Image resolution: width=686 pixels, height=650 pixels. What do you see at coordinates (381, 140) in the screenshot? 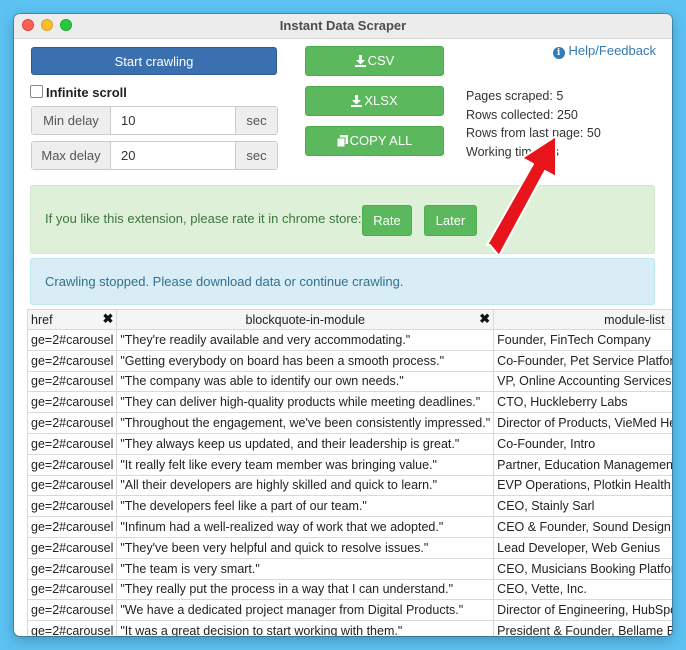
I see `copy-all-button-label: COPY ALL` at bounding box center [381, 140].